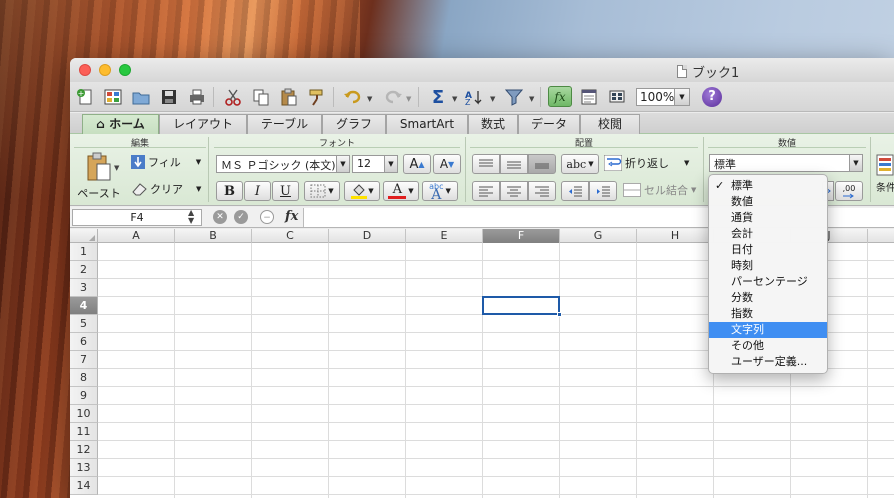 This screenshot has width=894, height=498. Describe the element at coordinates (768, 298) in the screenshot. I see `menu-item: 分数` at that location.